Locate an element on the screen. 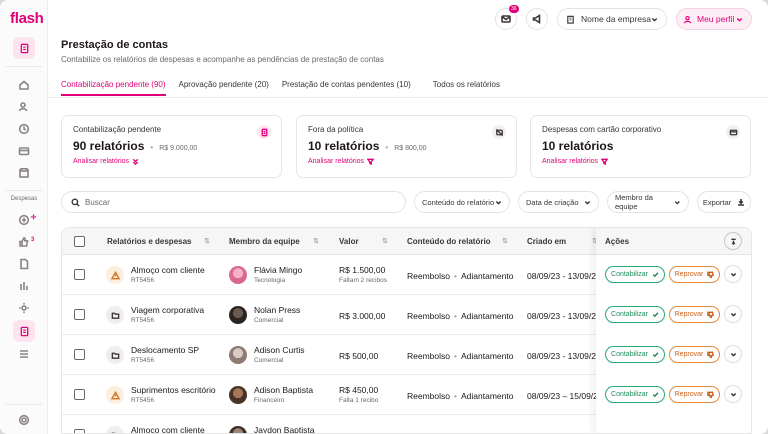  tab-pending-approval: Aprovação pendente (20) is located at coordinates (224, 88).